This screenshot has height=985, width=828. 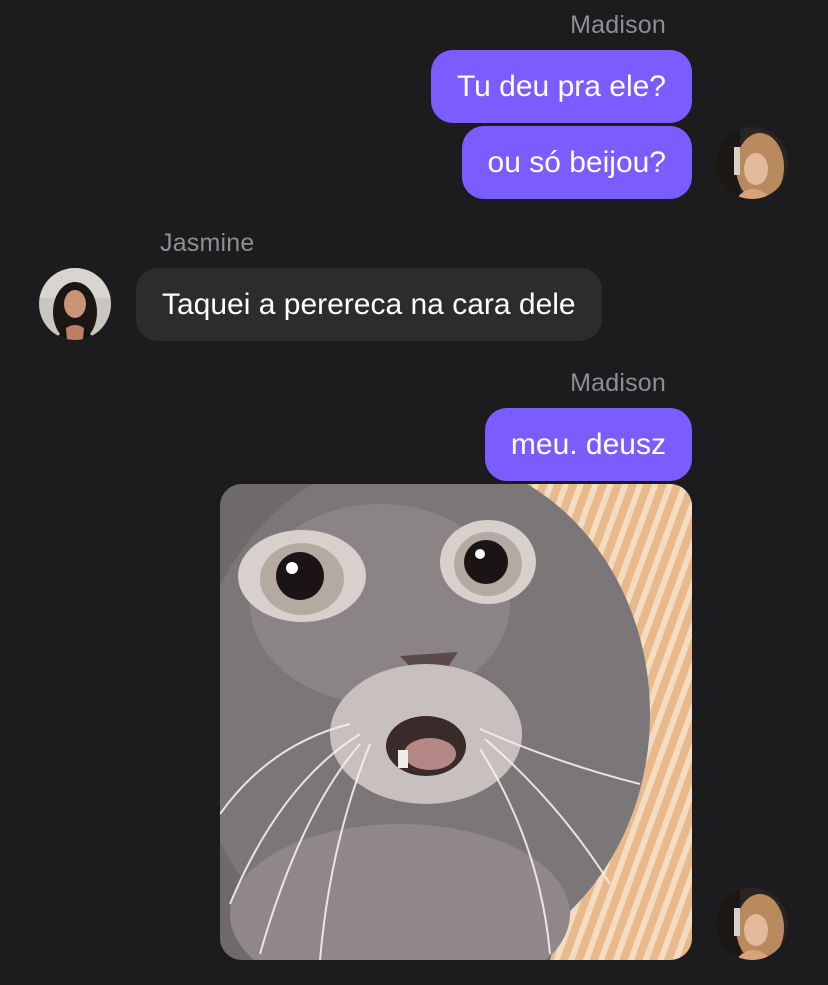 What do you see at coordinates (576, 162) in the screenshot?
I see `message-bubble-outgoing: ou só beijou?` at bounding box center [576, 162].